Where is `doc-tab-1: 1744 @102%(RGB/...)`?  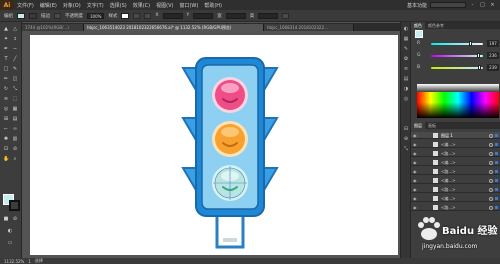 doc-tab-1: 1744 @102%(RGB/...) is located at coordinates (53, 27).